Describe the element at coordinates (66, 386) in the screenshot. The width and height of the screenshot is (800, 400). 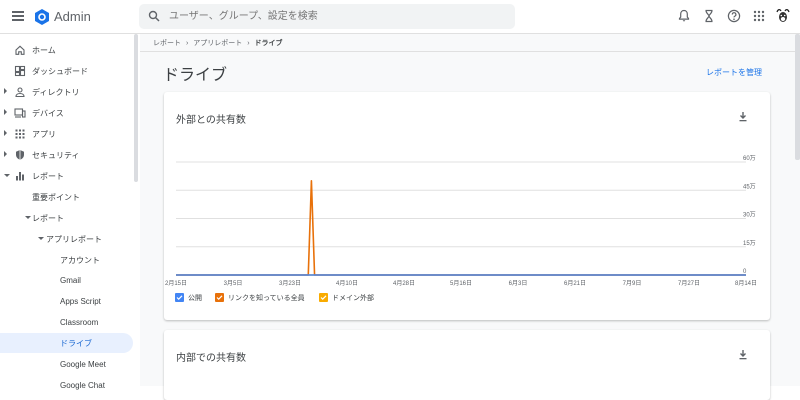
I see `sidebar-item-google-chat: Google Chat` at that location.